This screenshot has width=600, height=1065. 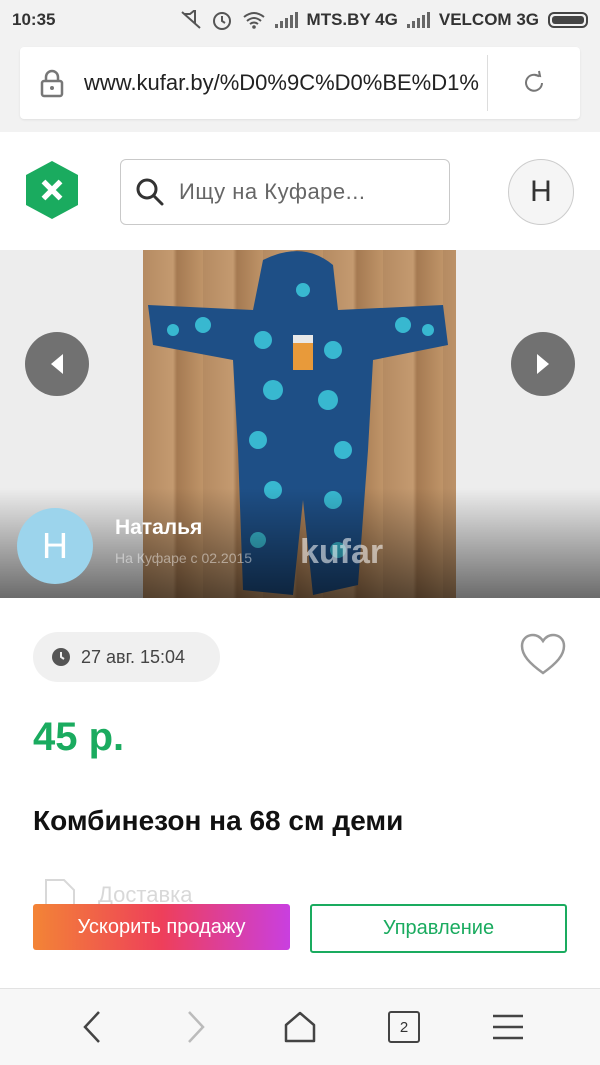 I want to click on next-photo-button, so click(x=543, y=364).